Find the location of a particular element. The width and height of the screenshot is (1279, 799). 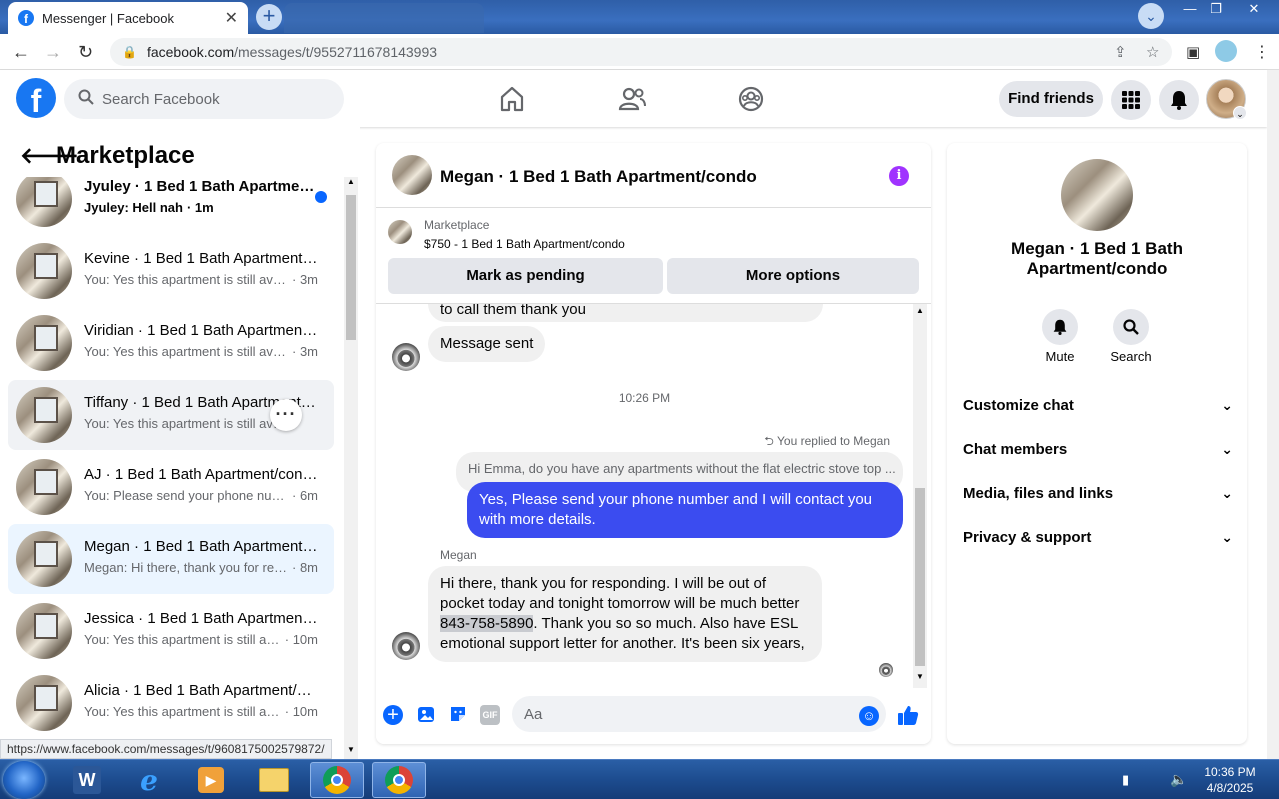

close-tab-icon: ✕ is located at coordinates (231, 18).